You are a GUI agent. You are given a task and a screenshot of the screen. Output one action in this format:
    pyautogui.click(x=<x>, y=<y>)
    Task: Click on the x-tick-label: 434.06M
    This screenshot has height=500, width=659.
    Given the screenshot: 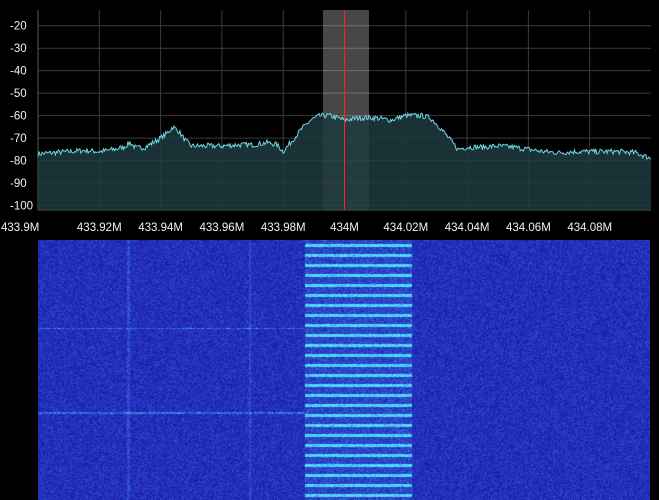 What is the action you would take?
    pyautogui.click(x=528, y=228)
    